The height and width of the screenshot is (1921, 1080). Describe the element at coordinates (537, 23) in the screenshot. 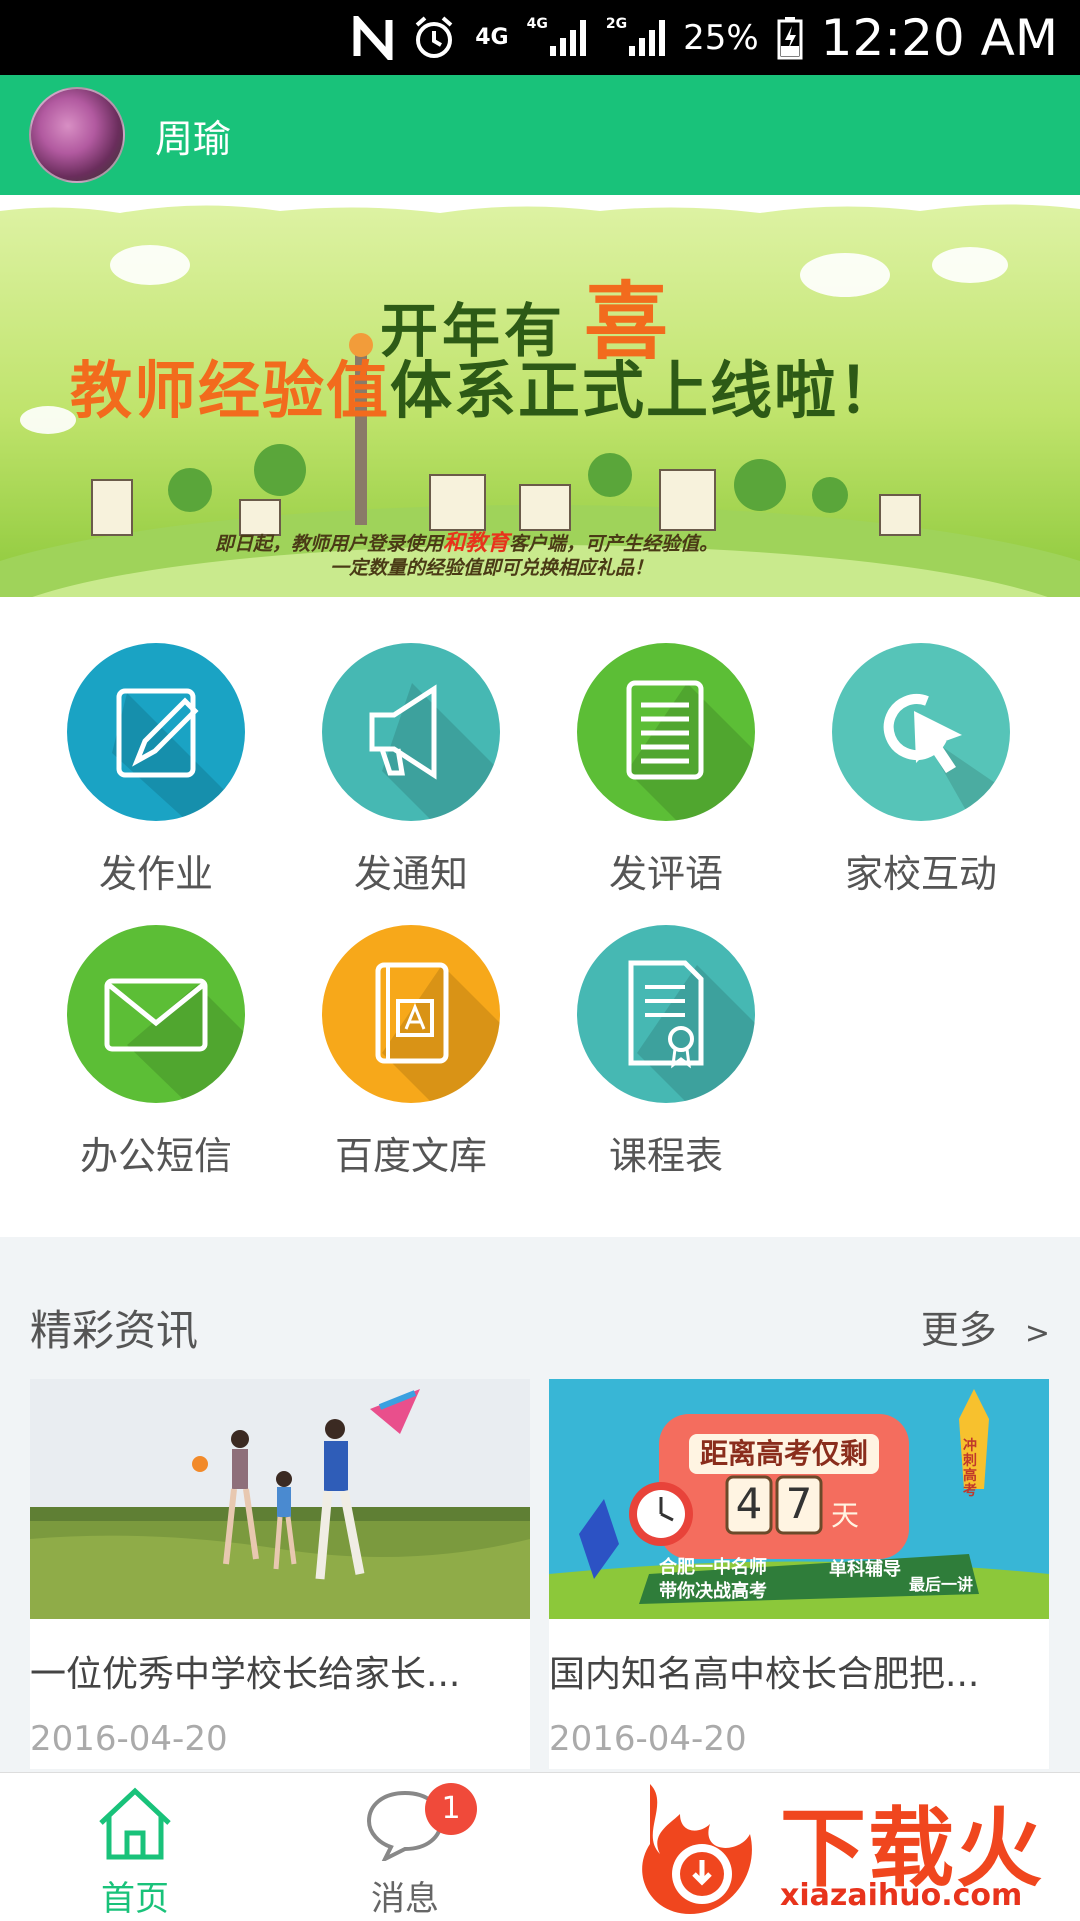

I see `network-4g-small-label: 4G` at that location.